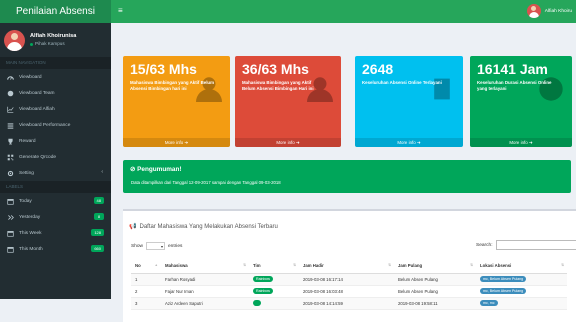 Image resolution: width=576 pixels, height=322 pixels. Describe the element at coordinates (521, 266) in the screenshot. I see `column-header-lokasi-absensi: Lokasi Absensi ⇅` at that location.